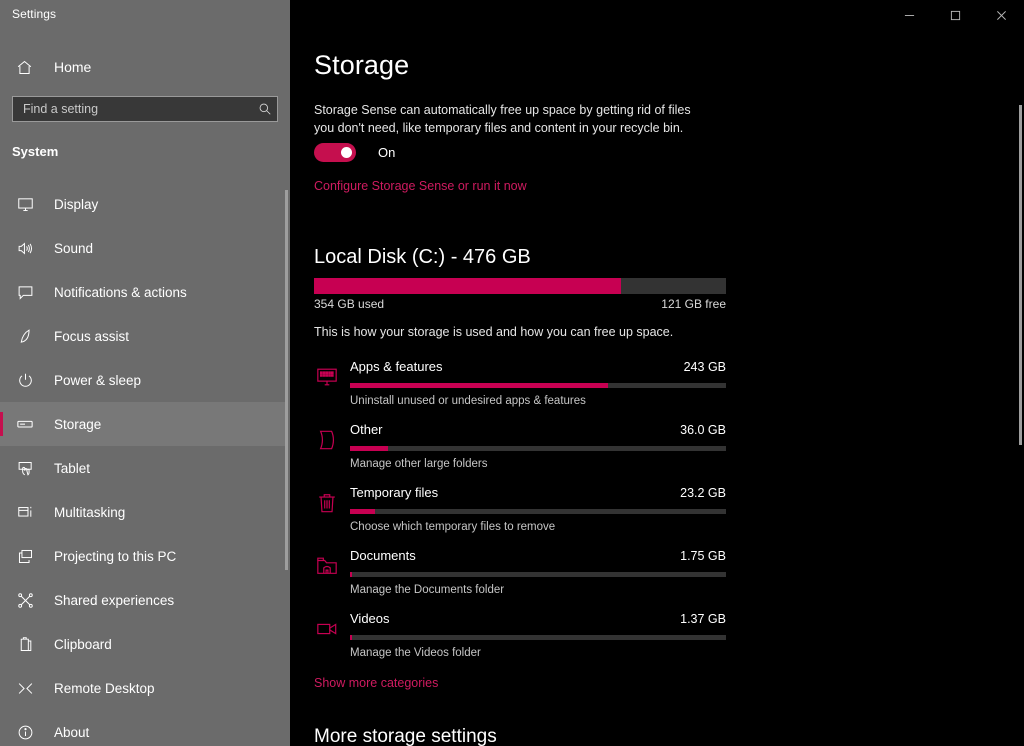 The height and width of the screenshot is (746, 1024). What do you see at coordinates (427, 590) in the screenshot?
I see `storage-category-subtitle: Manage the Documents folder` at bounding box center [427, 590].